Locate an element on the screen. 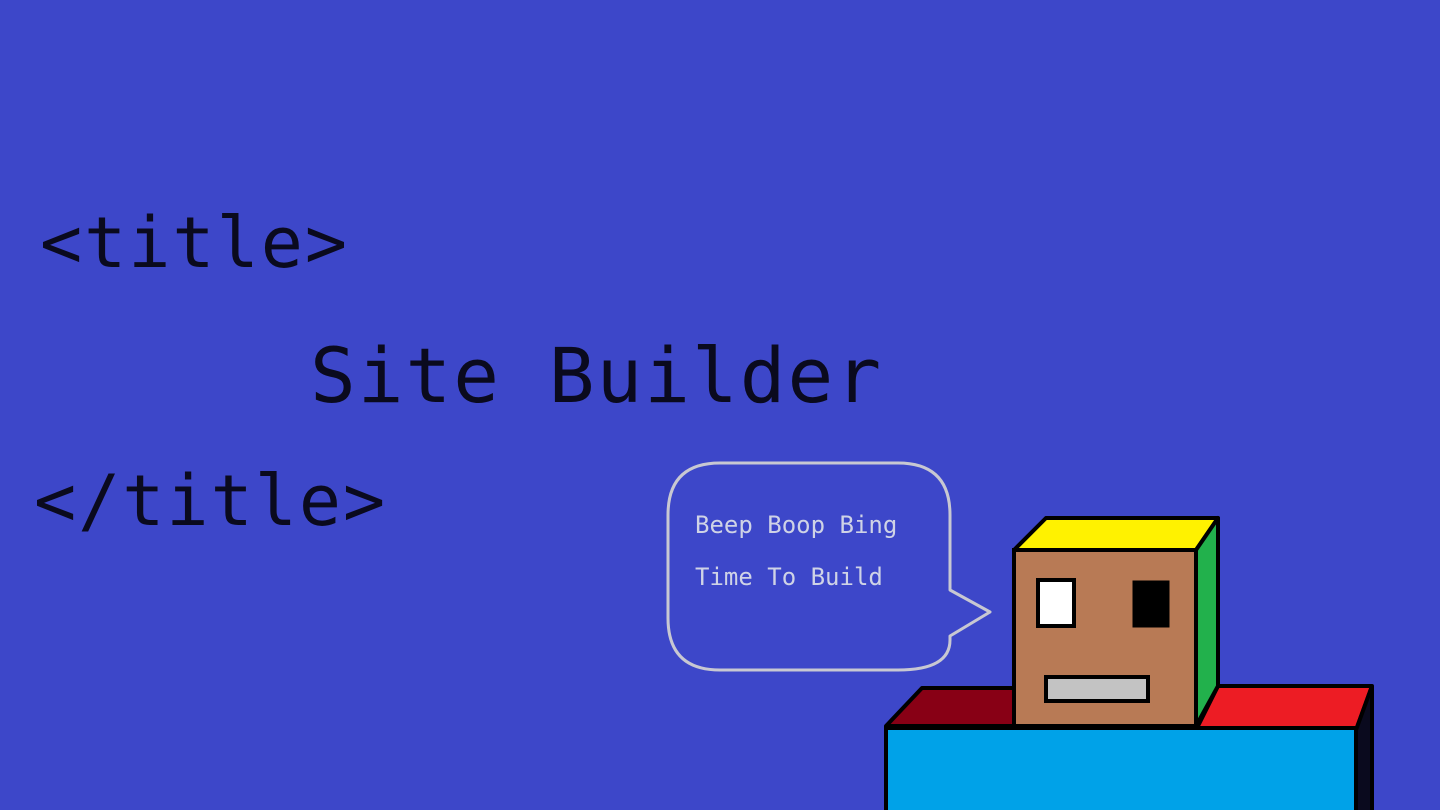  robot-mouth is located at coordinates (1097, 689).